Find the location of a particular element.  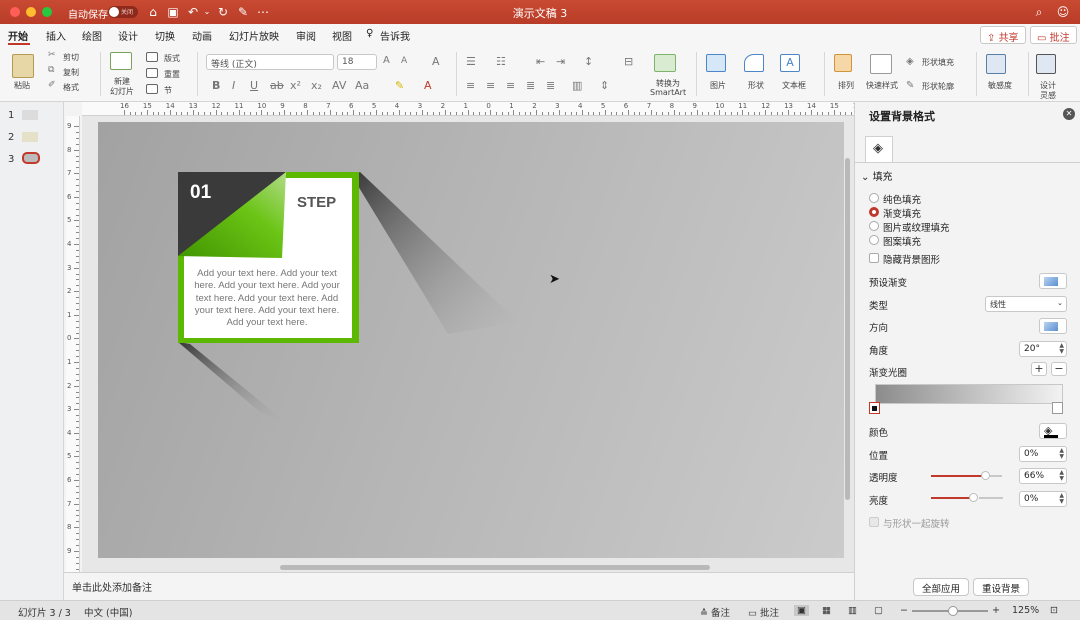

bold-icon: B is located at coordinates (216, 85).